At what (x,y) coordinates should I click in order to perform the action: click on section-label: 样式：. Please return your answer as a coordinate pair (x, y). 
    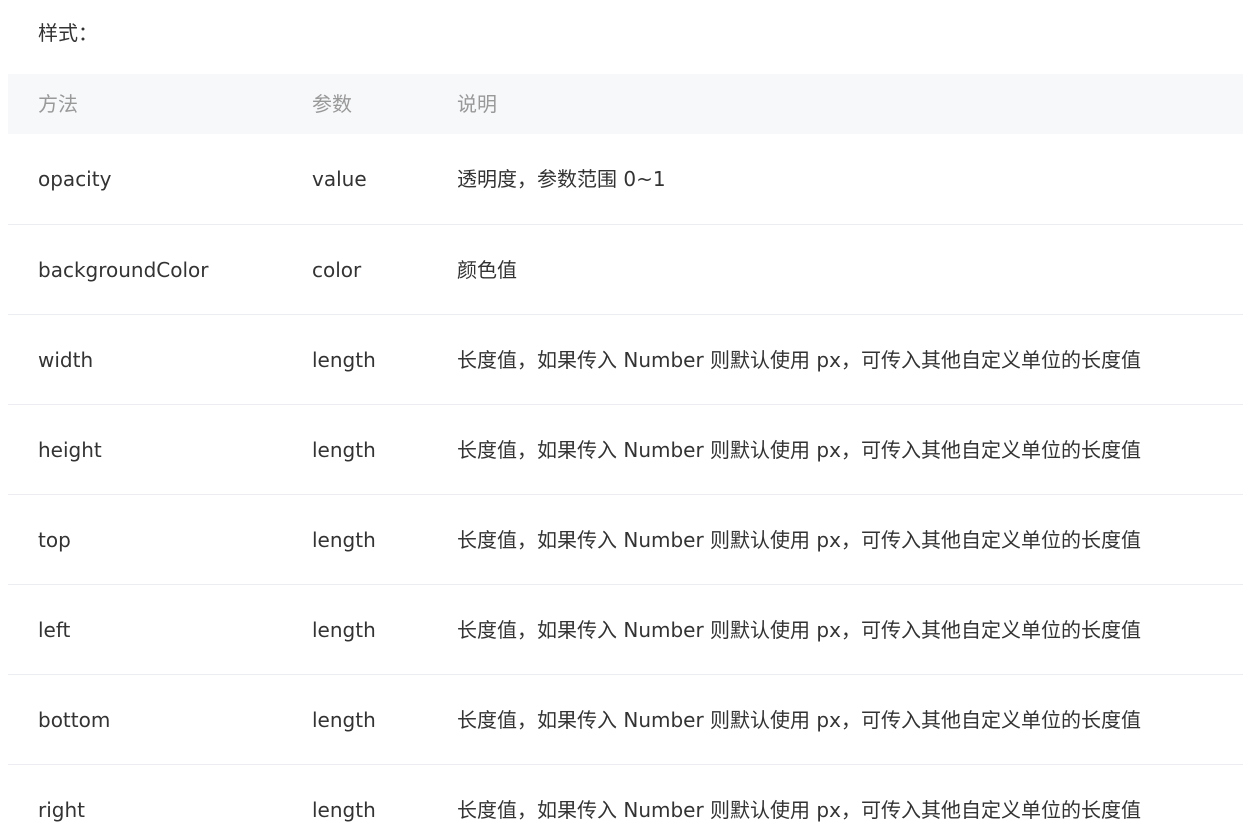
    Looking at the image, I should click on (68, 33).